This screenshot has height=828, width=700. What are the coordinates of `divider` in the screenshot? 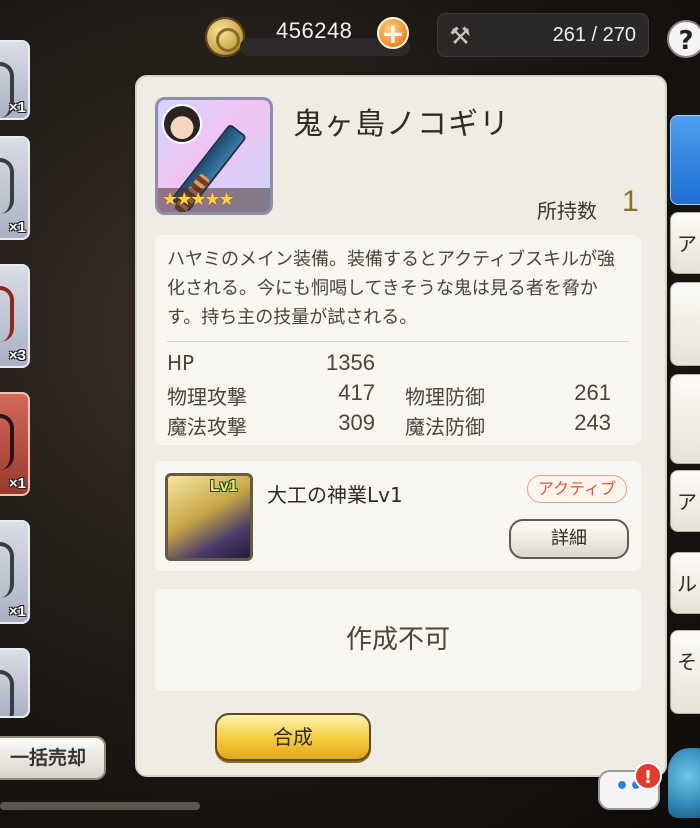 It's located at (398, 341).